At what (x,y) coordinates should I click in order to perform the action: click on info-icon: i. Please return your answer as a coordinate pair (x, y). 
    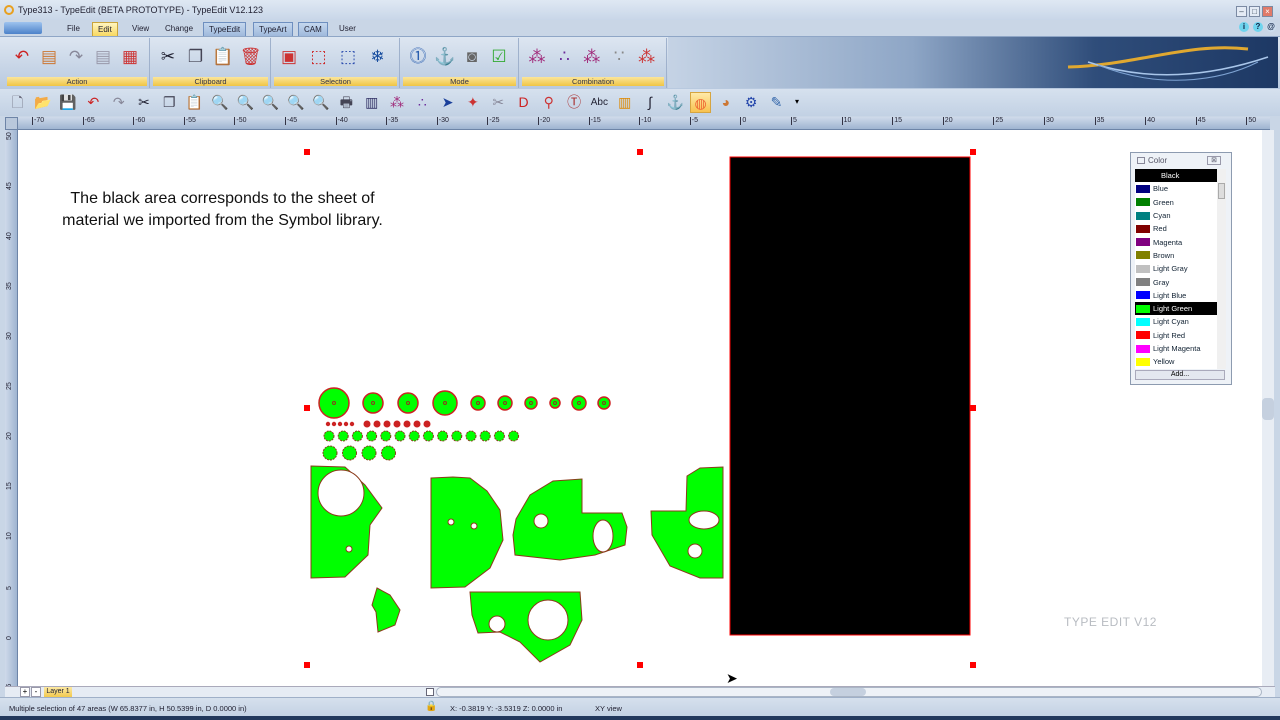
    Looking at the image, I should click on (1244, 27).